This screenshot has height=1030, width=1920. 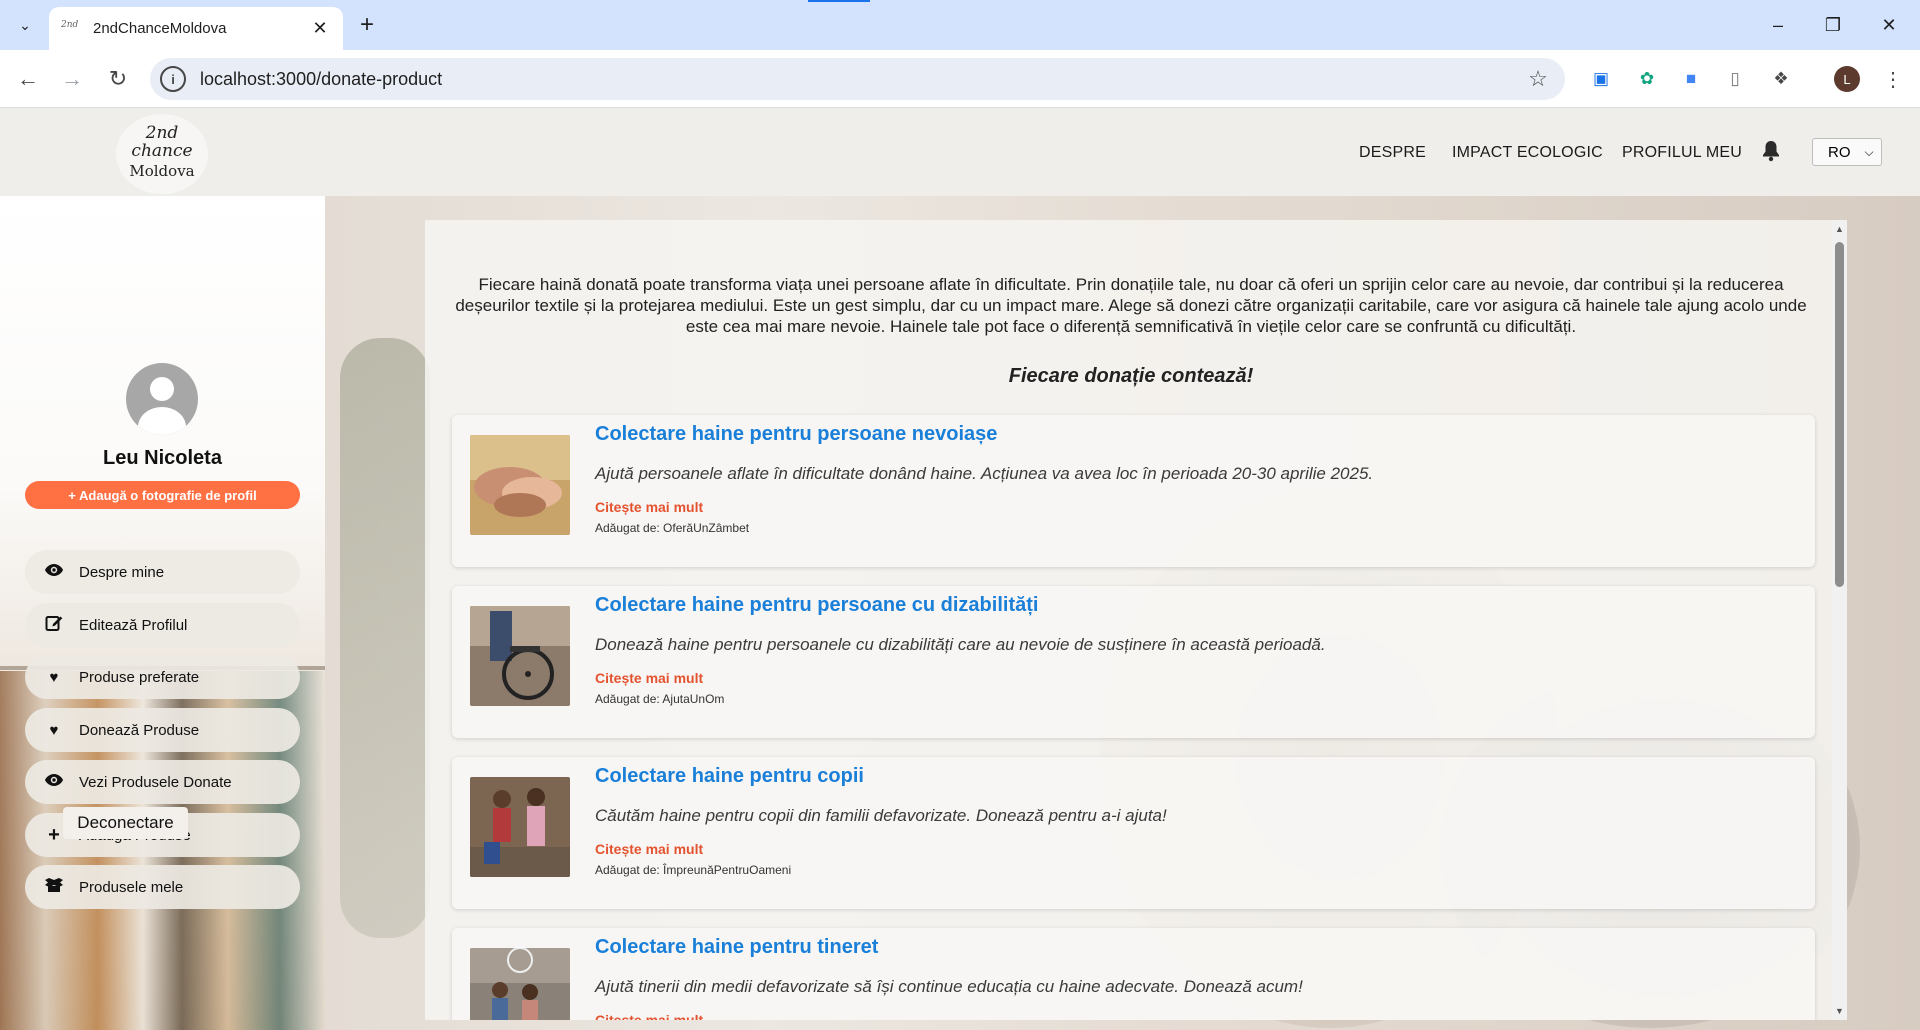 What do you see at coordinates (1839, 152) in the screenshot?
I see `language-value: RO` at bounding box center [1839, 152].